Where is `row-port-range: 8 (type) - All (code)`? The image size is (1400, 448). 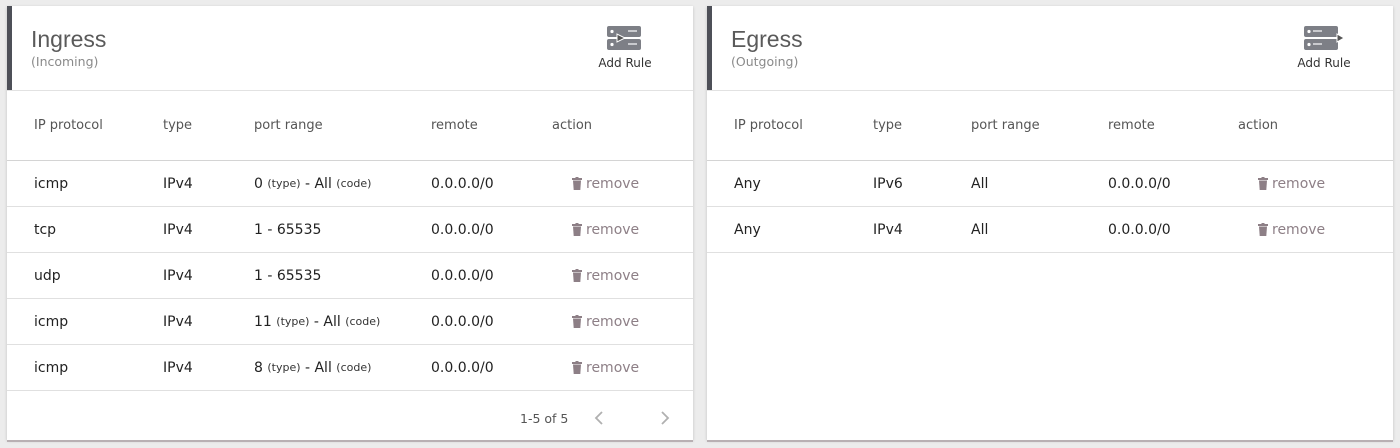 row-port-range: 8 (type) - All (code) is located at coordinates (312, 367).